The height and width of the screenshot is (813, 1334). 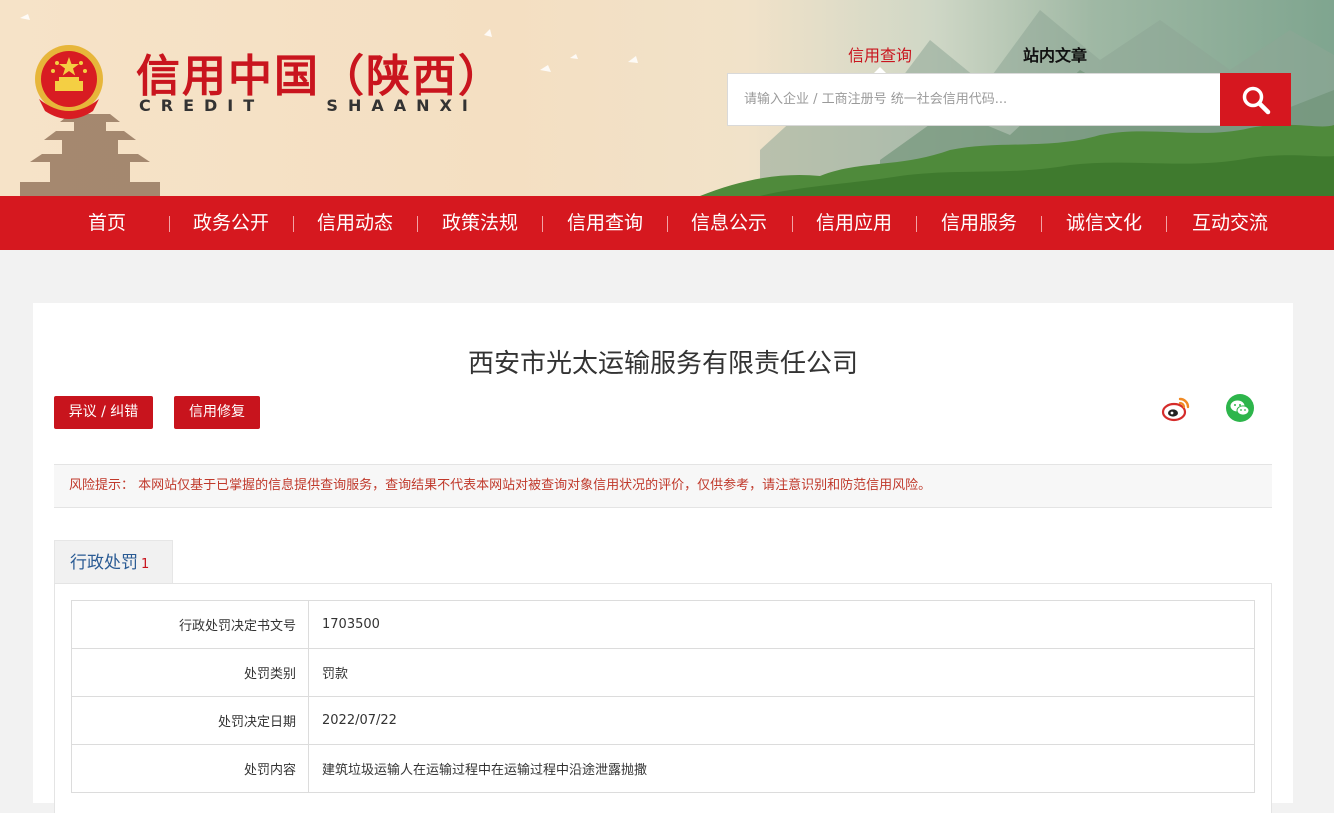 What do you see at coordinates (979, 223) in the screenshot?
I see `nav-item-credit-service: 信用服务` at bounding box center [979, 223].